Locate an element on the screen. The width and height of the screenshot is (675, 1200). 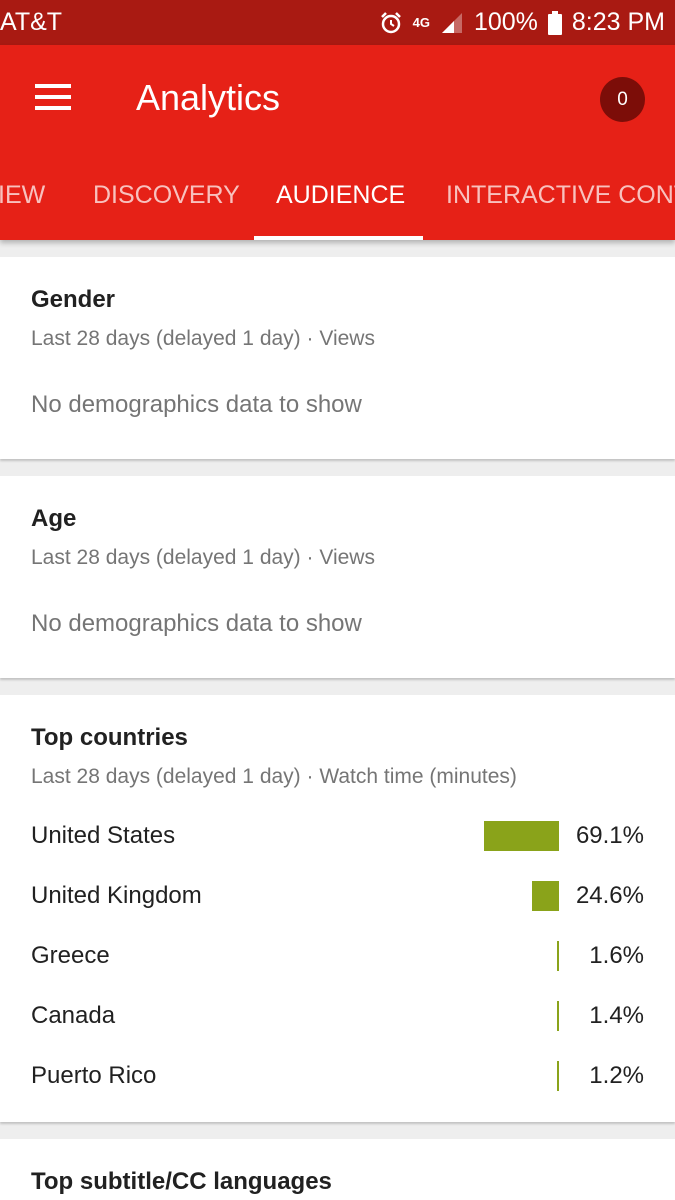
country-name: Puerto Rico is located at coordinates (94, 1075).